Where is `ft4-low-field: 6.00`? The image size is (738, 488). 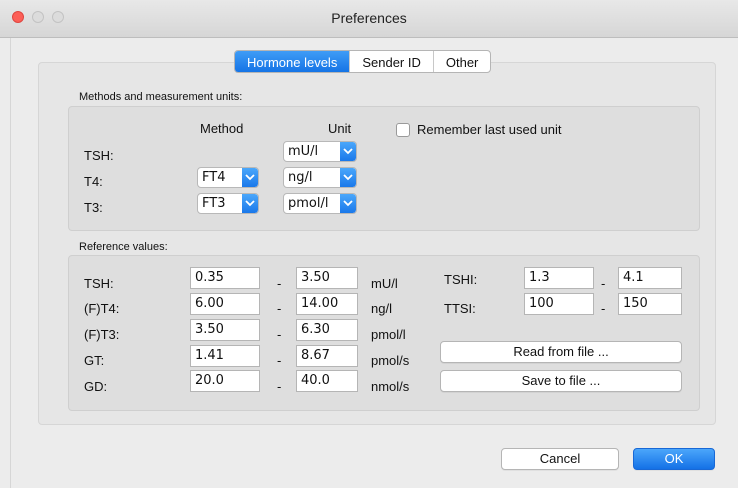
ft4-low-field: 6.00 is located at coordinates (225, 304).